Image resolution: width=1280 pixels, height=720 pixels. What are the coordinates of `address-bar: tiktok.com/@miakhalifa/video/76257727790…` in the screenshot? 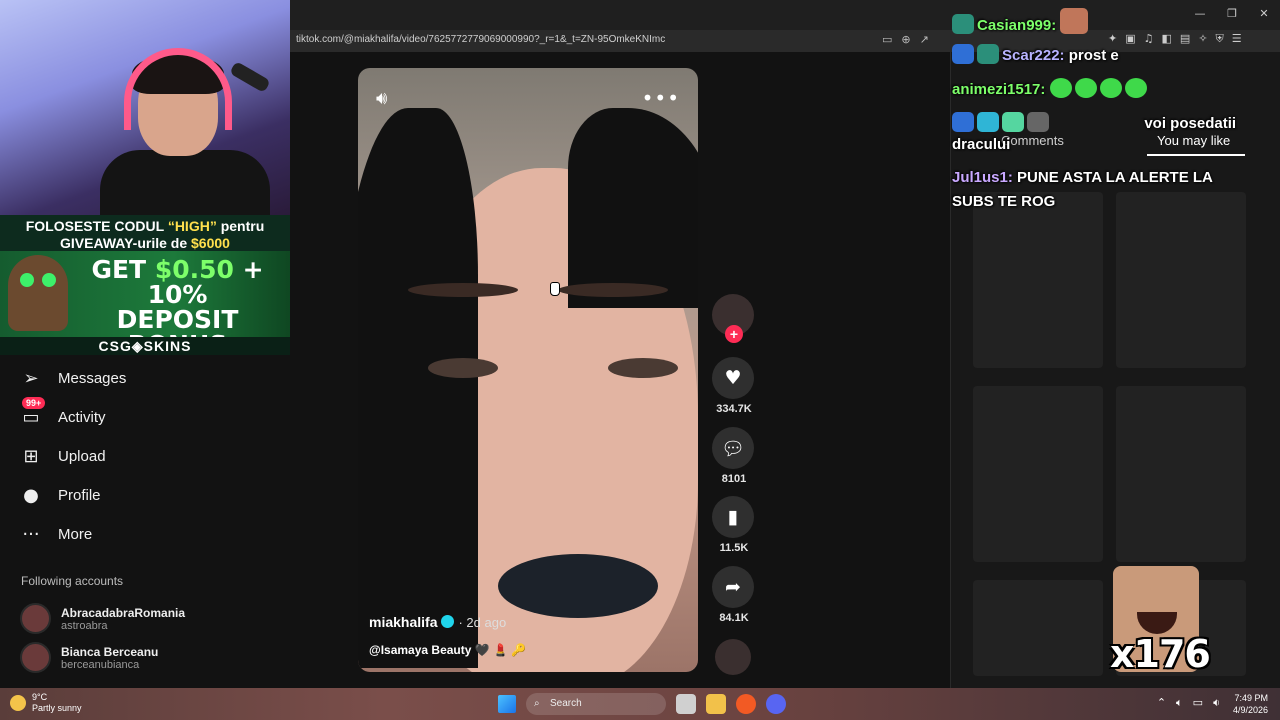 It's located at (785, 41).